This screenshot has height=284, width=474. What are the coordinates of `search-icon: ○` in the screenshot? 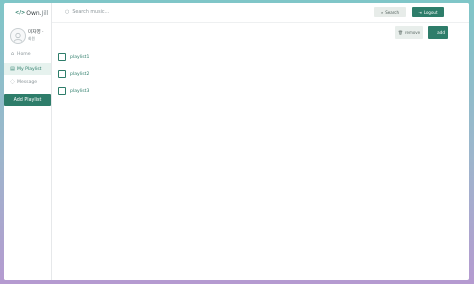 It's located at (67, 12).